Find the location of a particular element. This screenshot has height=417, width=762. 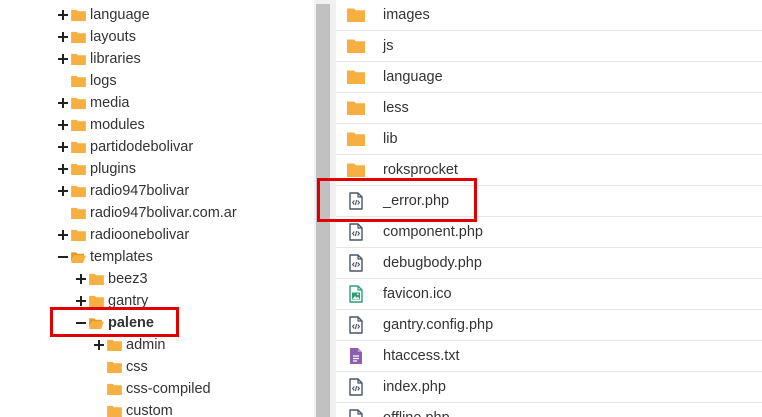

tree-item-label: css-compiled is located at coordinates (168, 389).